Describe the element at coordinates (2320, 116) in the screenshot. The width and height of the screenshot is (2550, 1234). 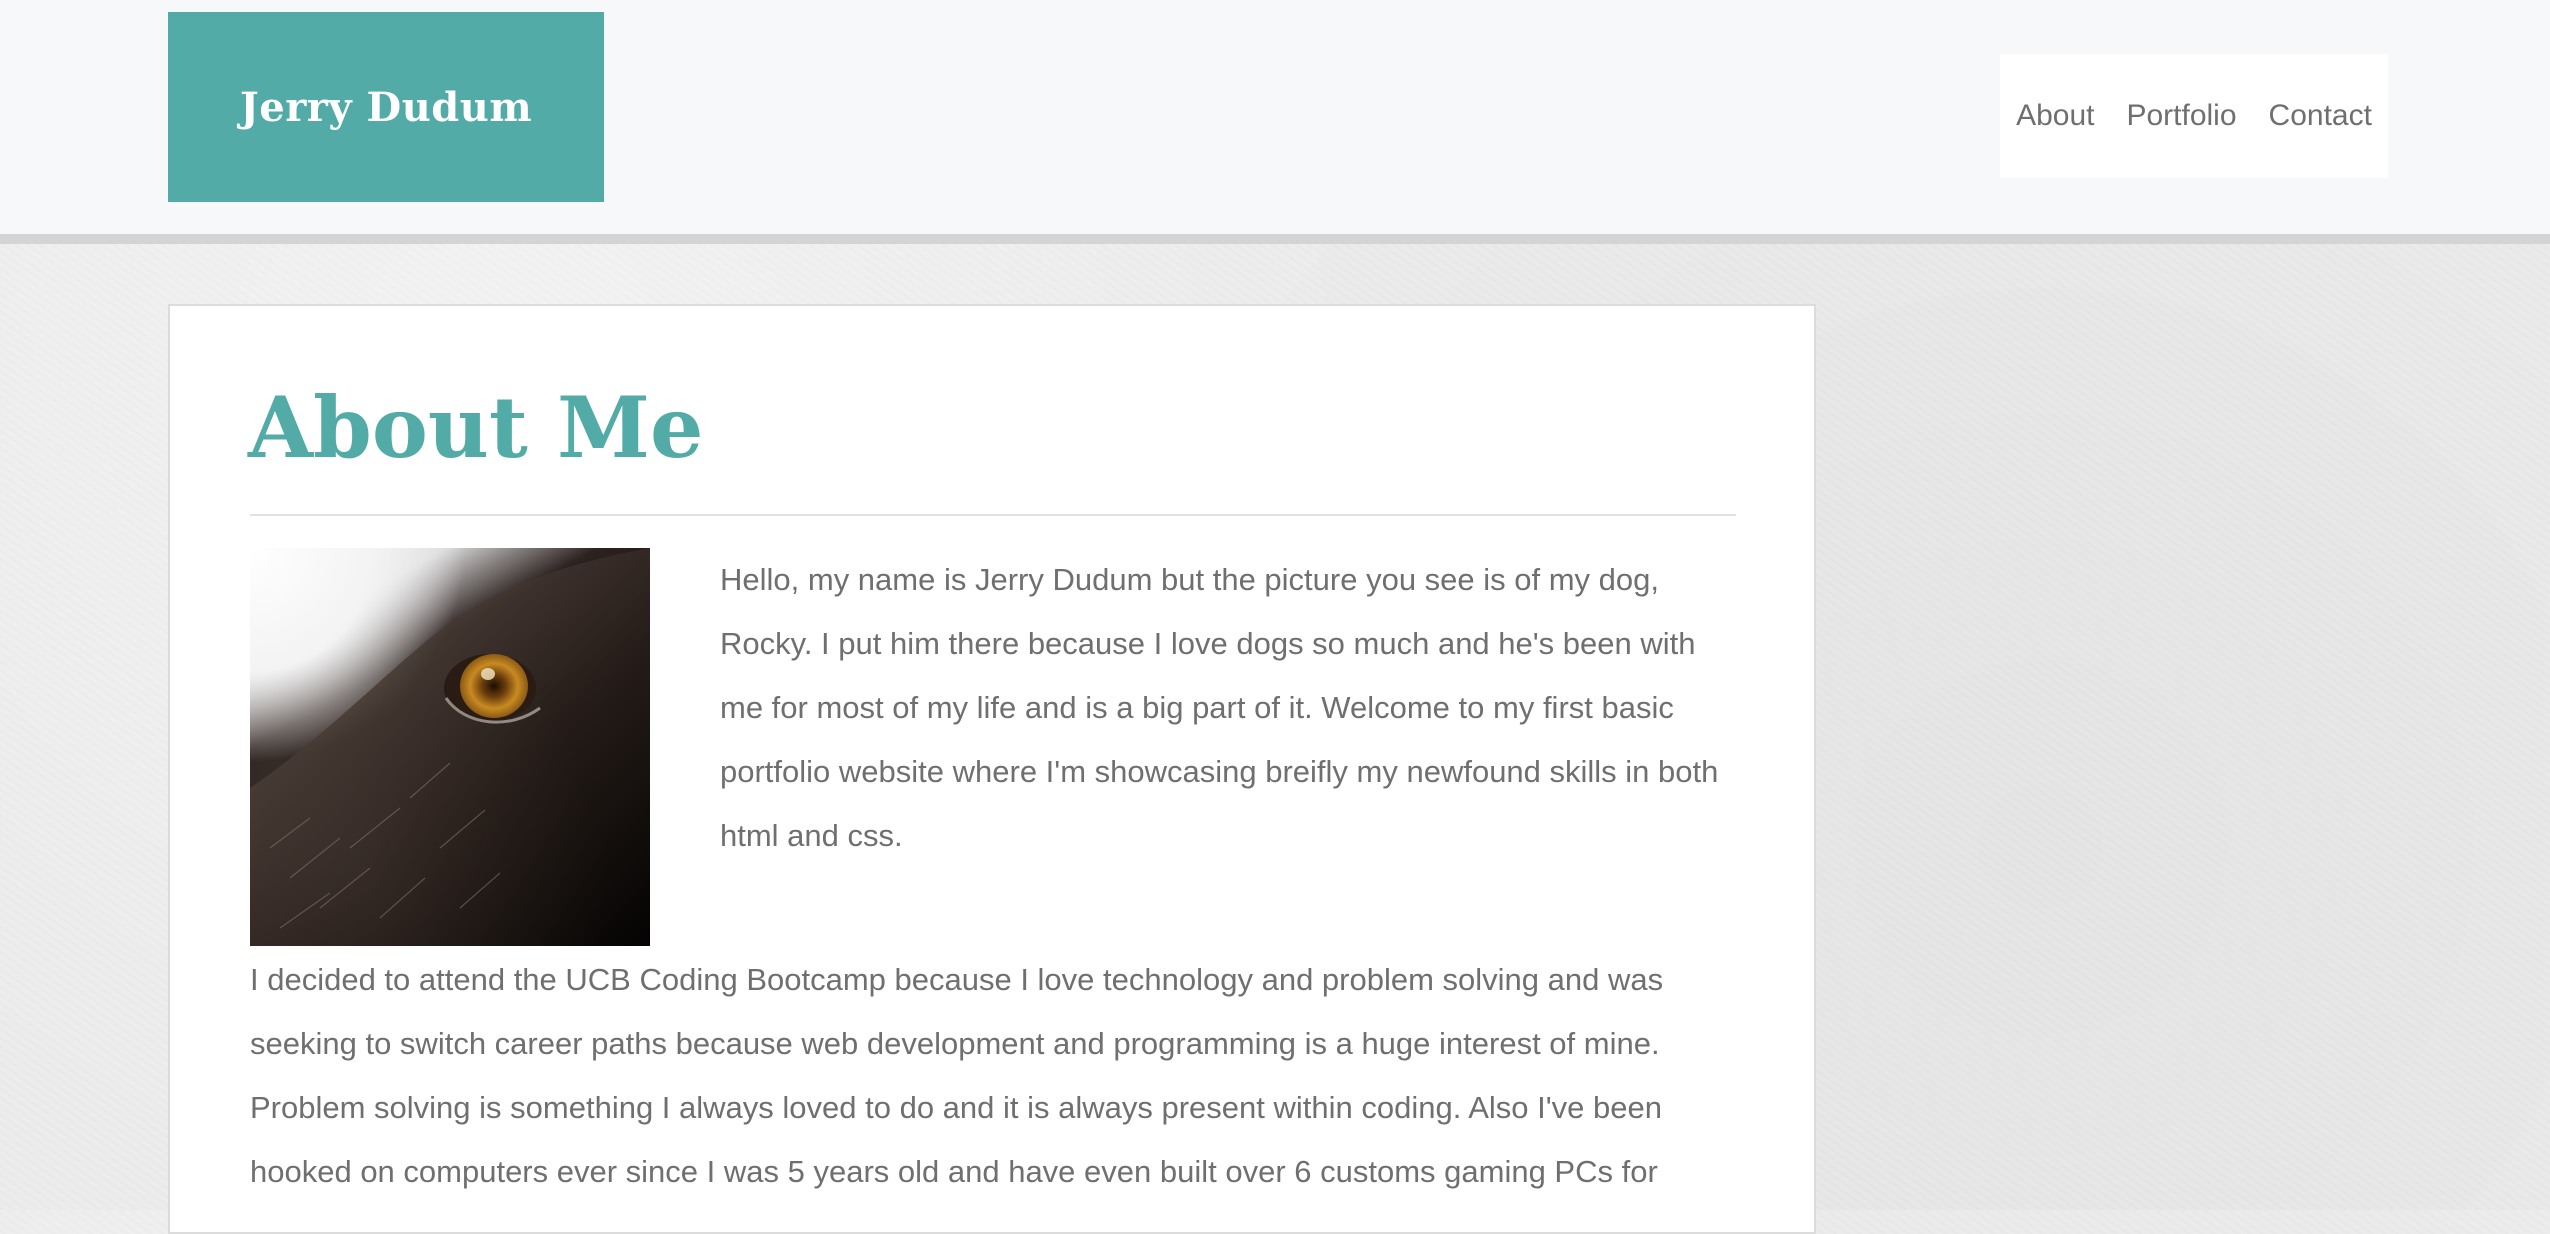
I see `nav-link-contact: Contact` at that location.